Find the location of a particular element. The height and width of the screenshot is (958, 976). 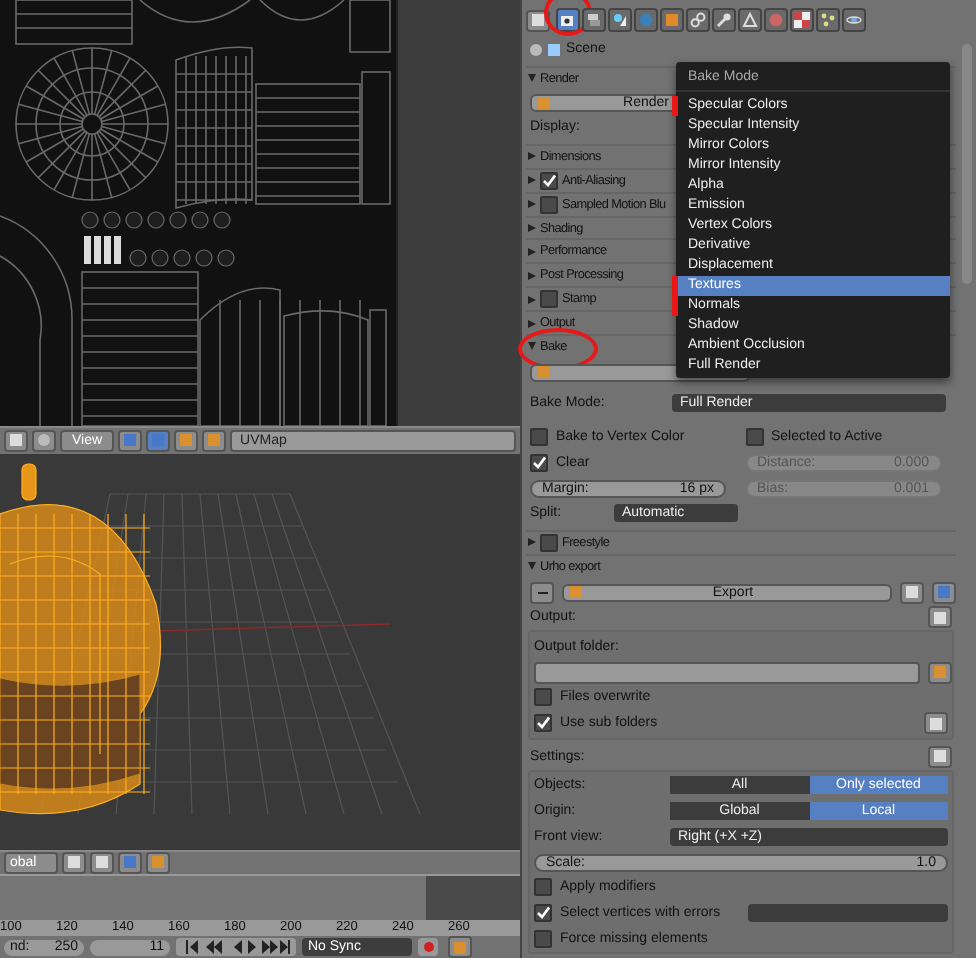

snap-button is located at coordinates (130, 862).